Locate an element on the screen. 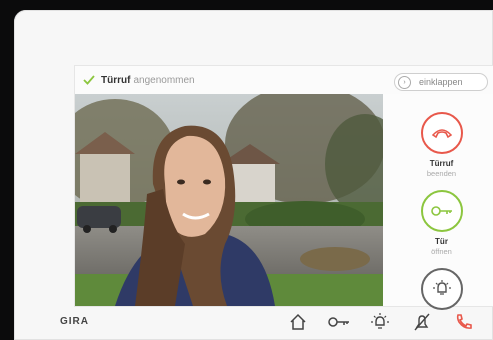  end-call-label: Türruf is located at coordinates (441, 163).